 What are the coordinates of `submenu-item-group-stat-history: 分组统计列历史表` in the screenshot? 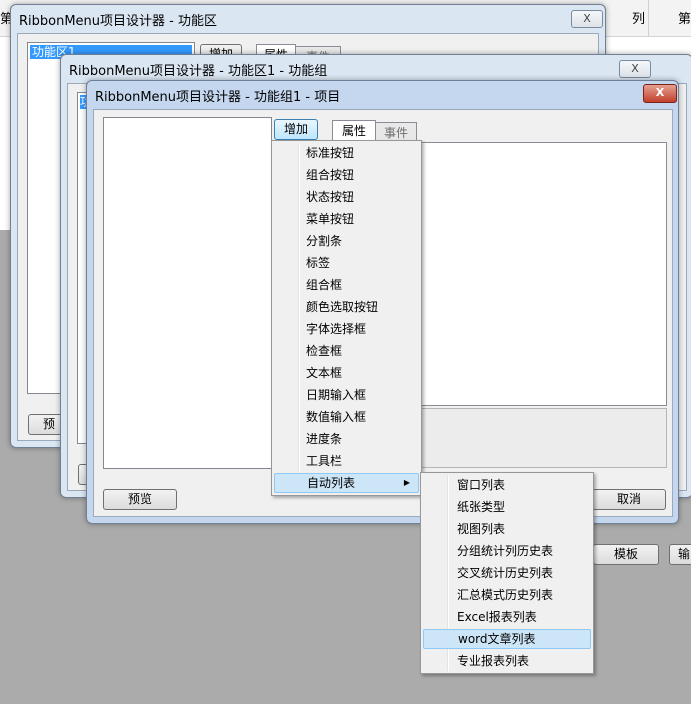 It's located at (507, 551).